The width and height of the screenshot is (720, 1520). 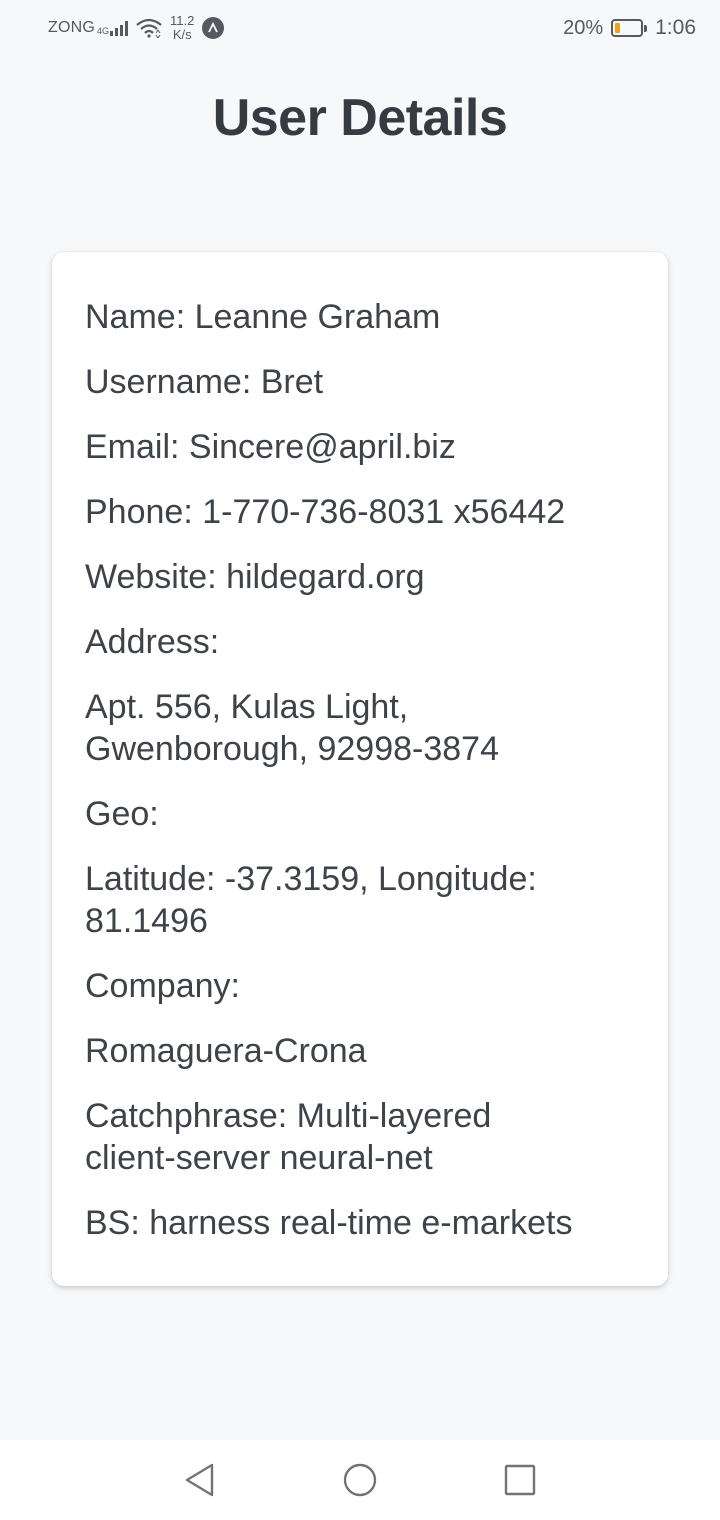 I want to click on username-line: Username: Bret, so click(x=204, y=382).